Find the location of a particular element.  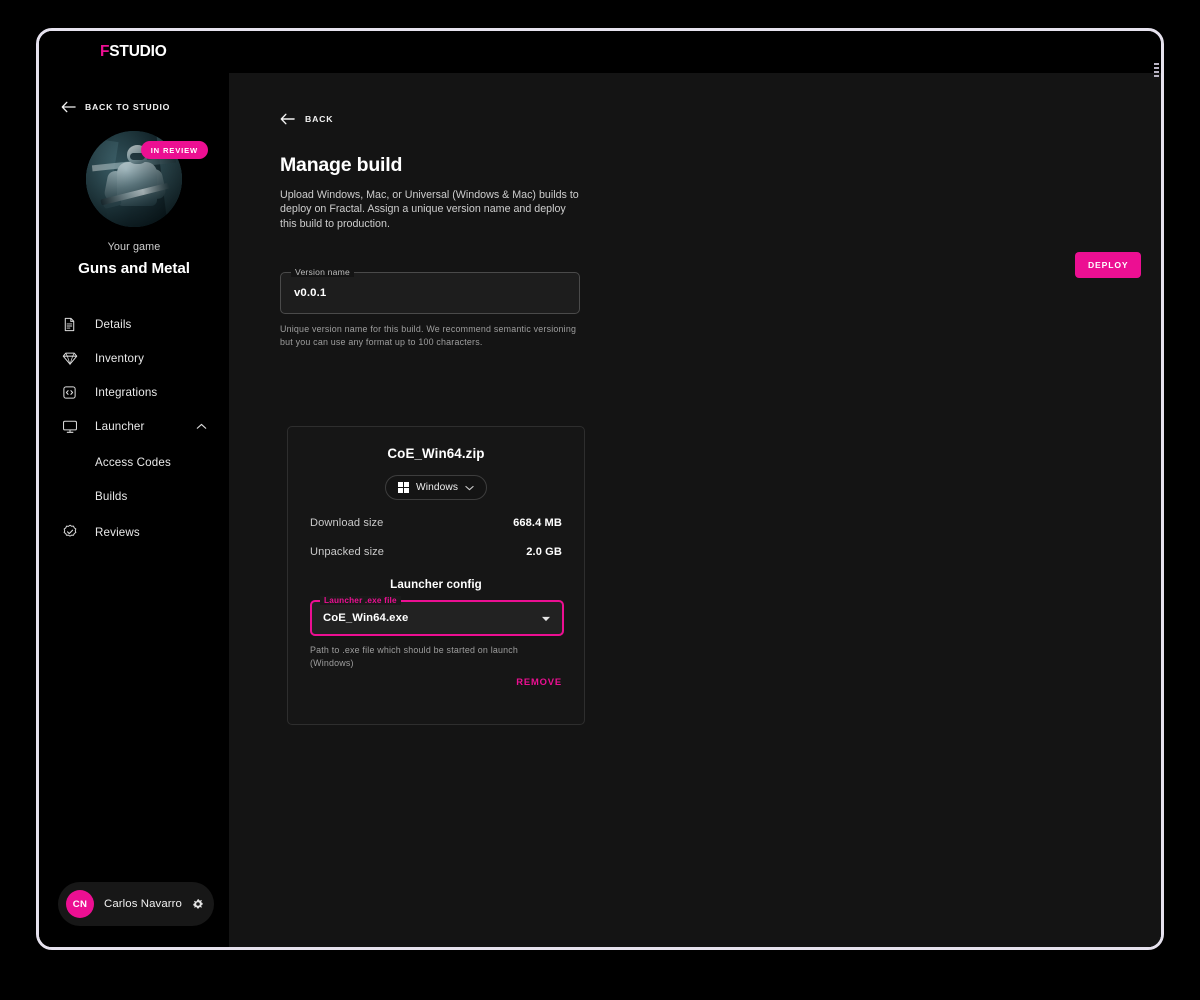

chevron-up-icon is located at coordinates (201, 426).